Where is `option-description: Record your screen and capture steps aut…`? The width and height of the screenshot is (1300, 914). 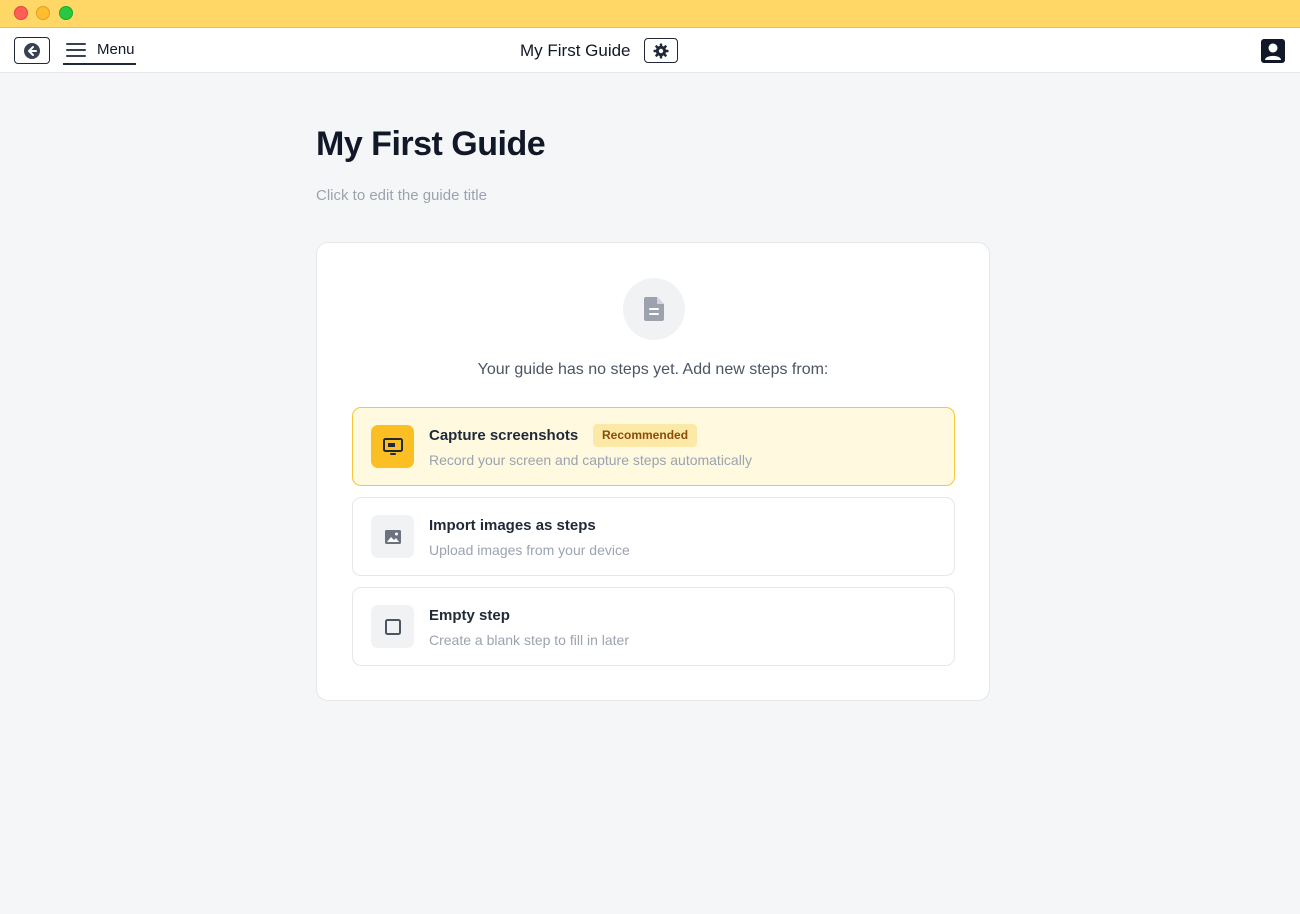
option-description: Record your screen and capture steps aut… is located at coordinates (590, 460).